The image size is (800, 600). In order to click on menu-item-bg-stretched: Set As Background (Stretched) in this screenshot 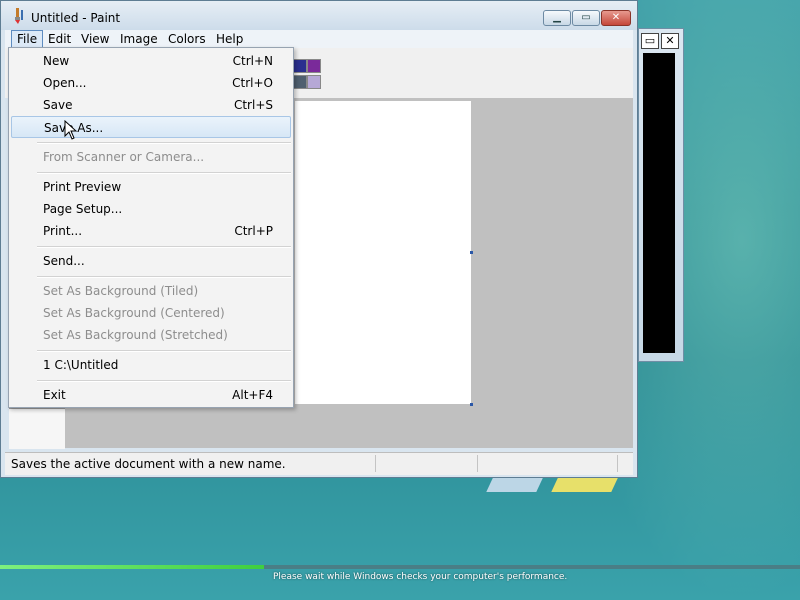, I will do `click(151, 335)`.